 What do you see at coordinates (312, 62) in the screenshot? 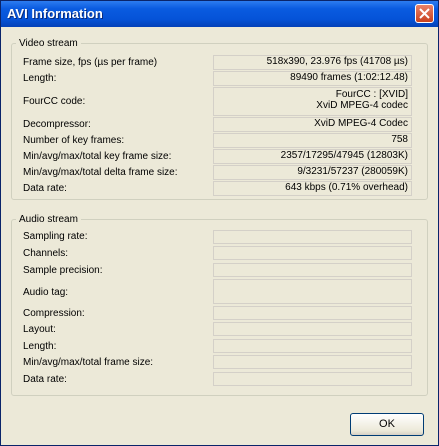
I see `frame-size-value: 518x390, 23.976 fps (41708 µs)` at bounding box center [312, 62].